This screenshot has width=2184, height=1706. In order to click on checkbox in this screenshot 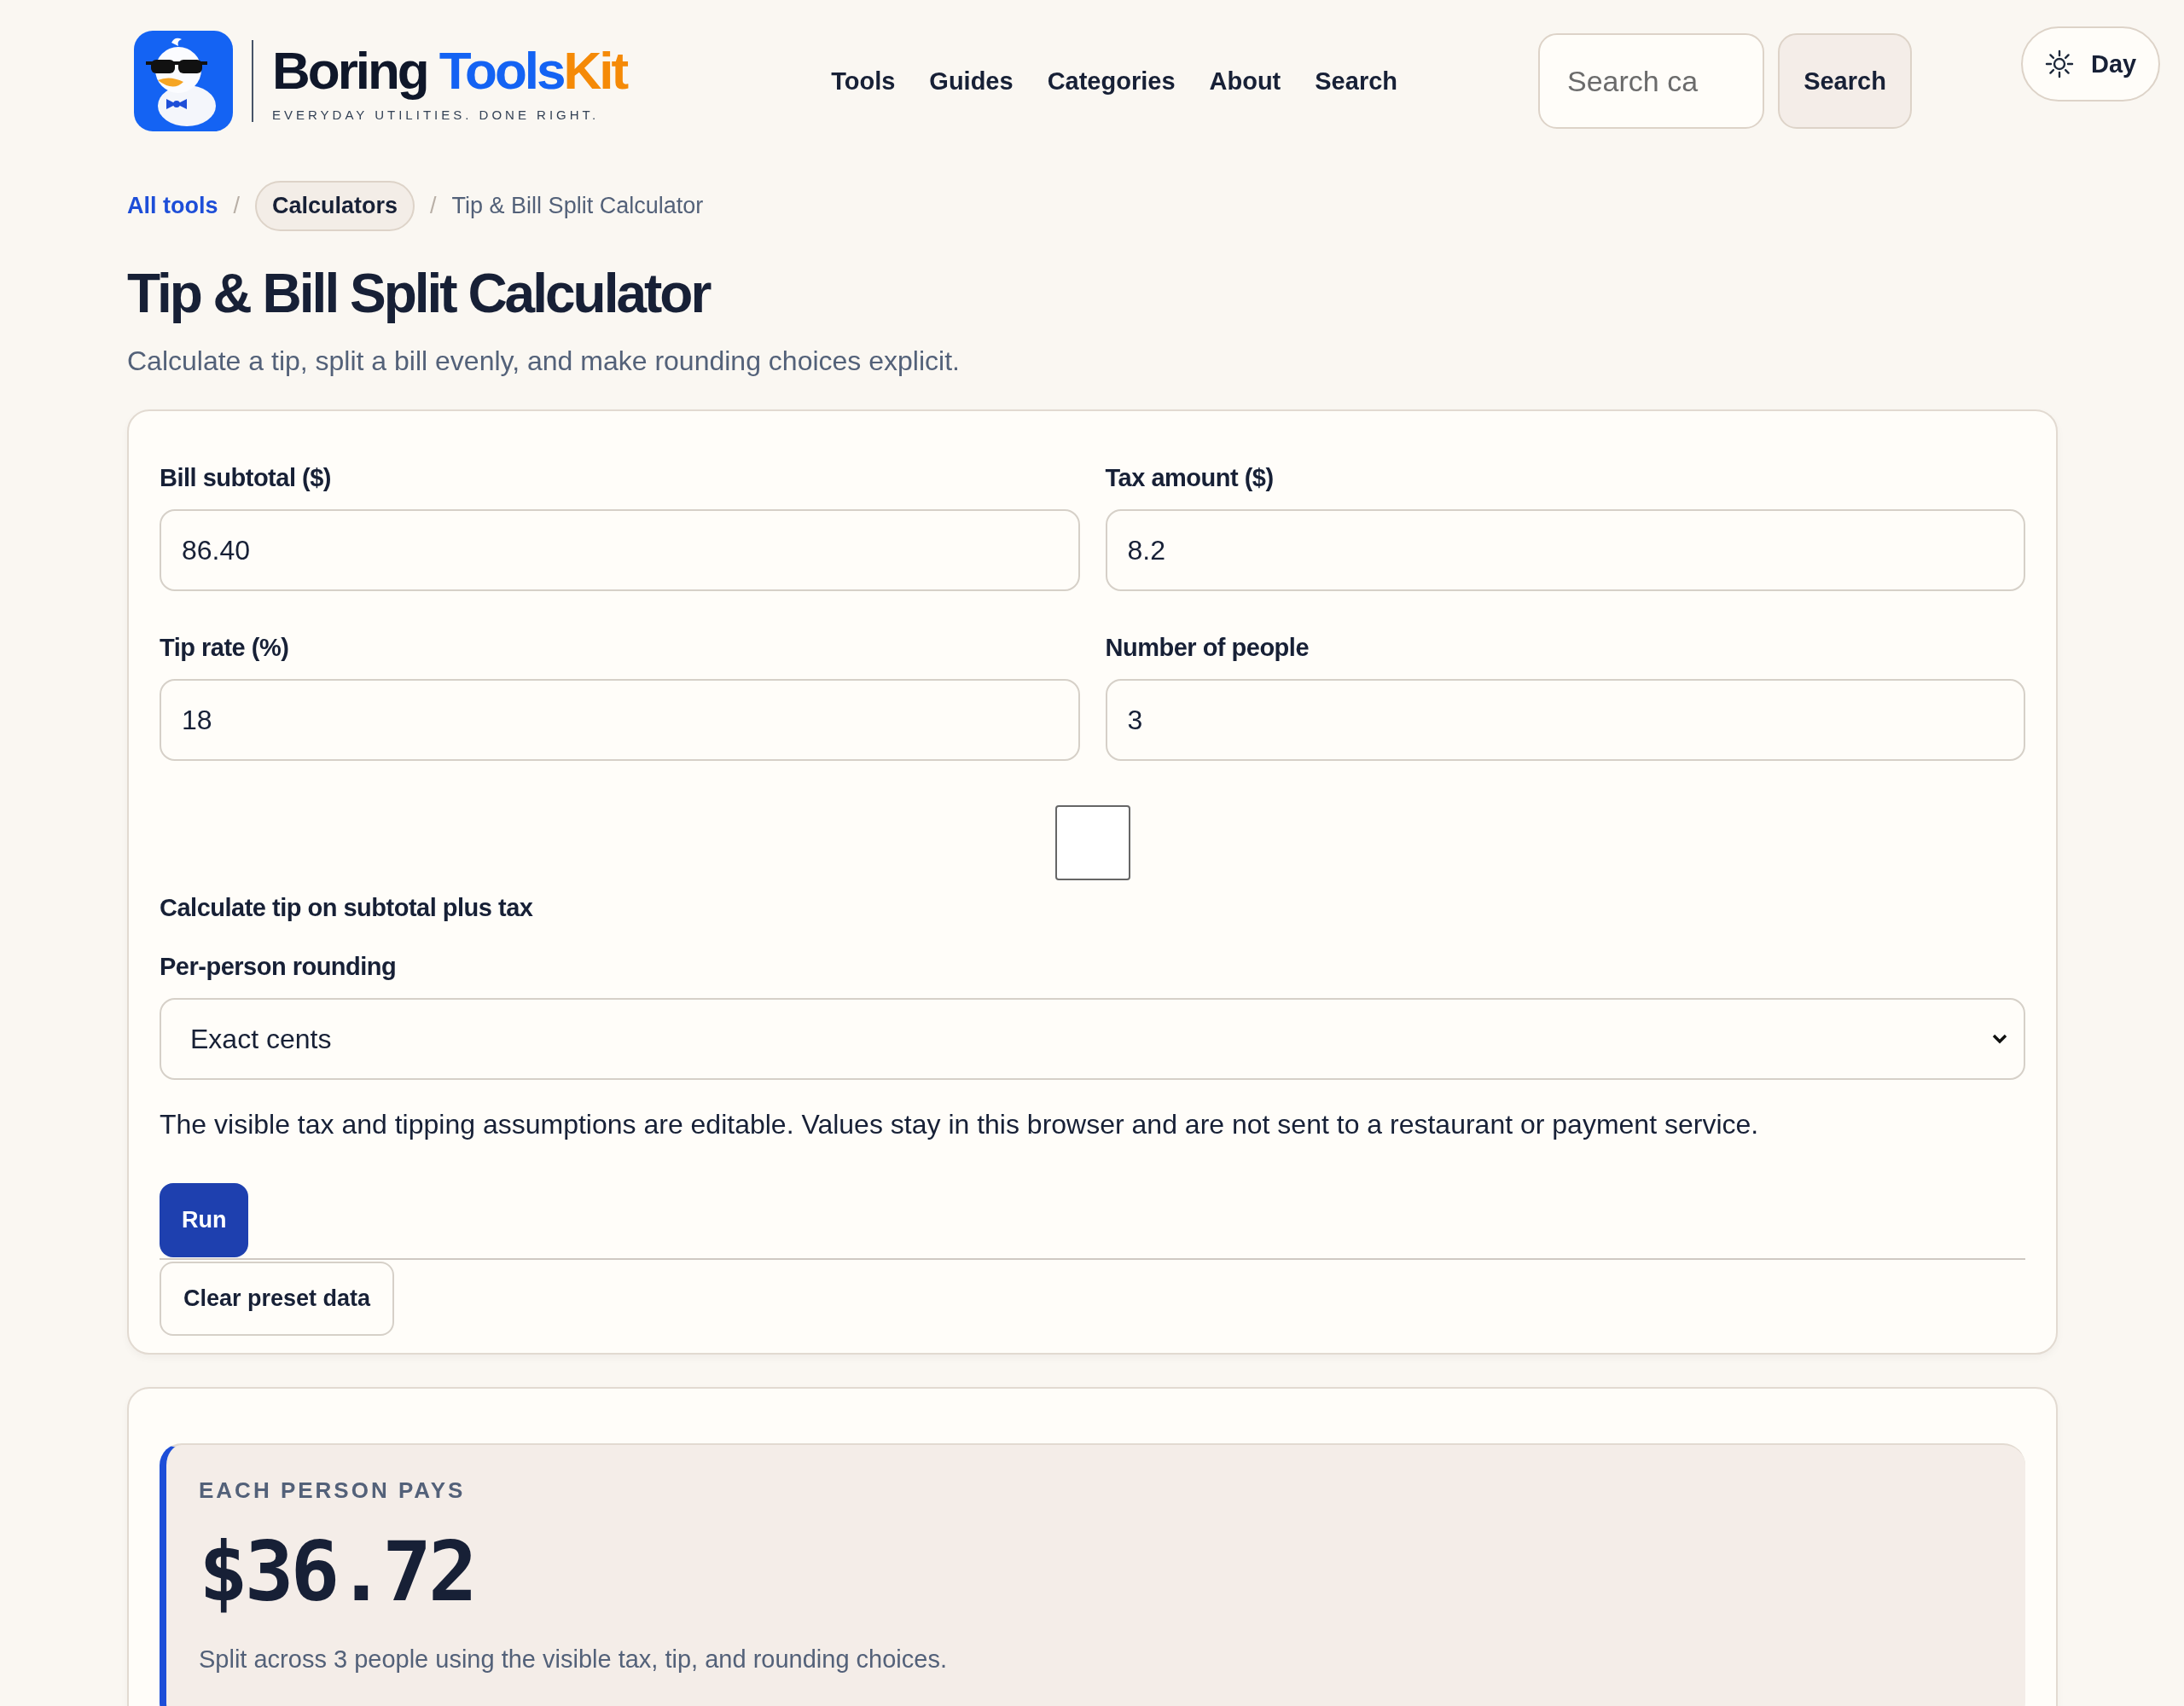, I will do `click(1092, 843)`.